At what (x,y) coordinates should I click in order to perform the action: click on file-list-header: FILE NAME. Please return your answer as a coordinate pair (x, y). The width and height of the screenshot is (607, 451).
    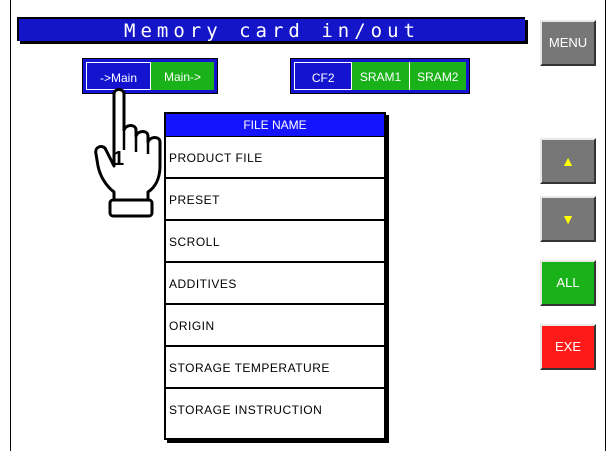
    Looking at the image, I should click on (275, 125).